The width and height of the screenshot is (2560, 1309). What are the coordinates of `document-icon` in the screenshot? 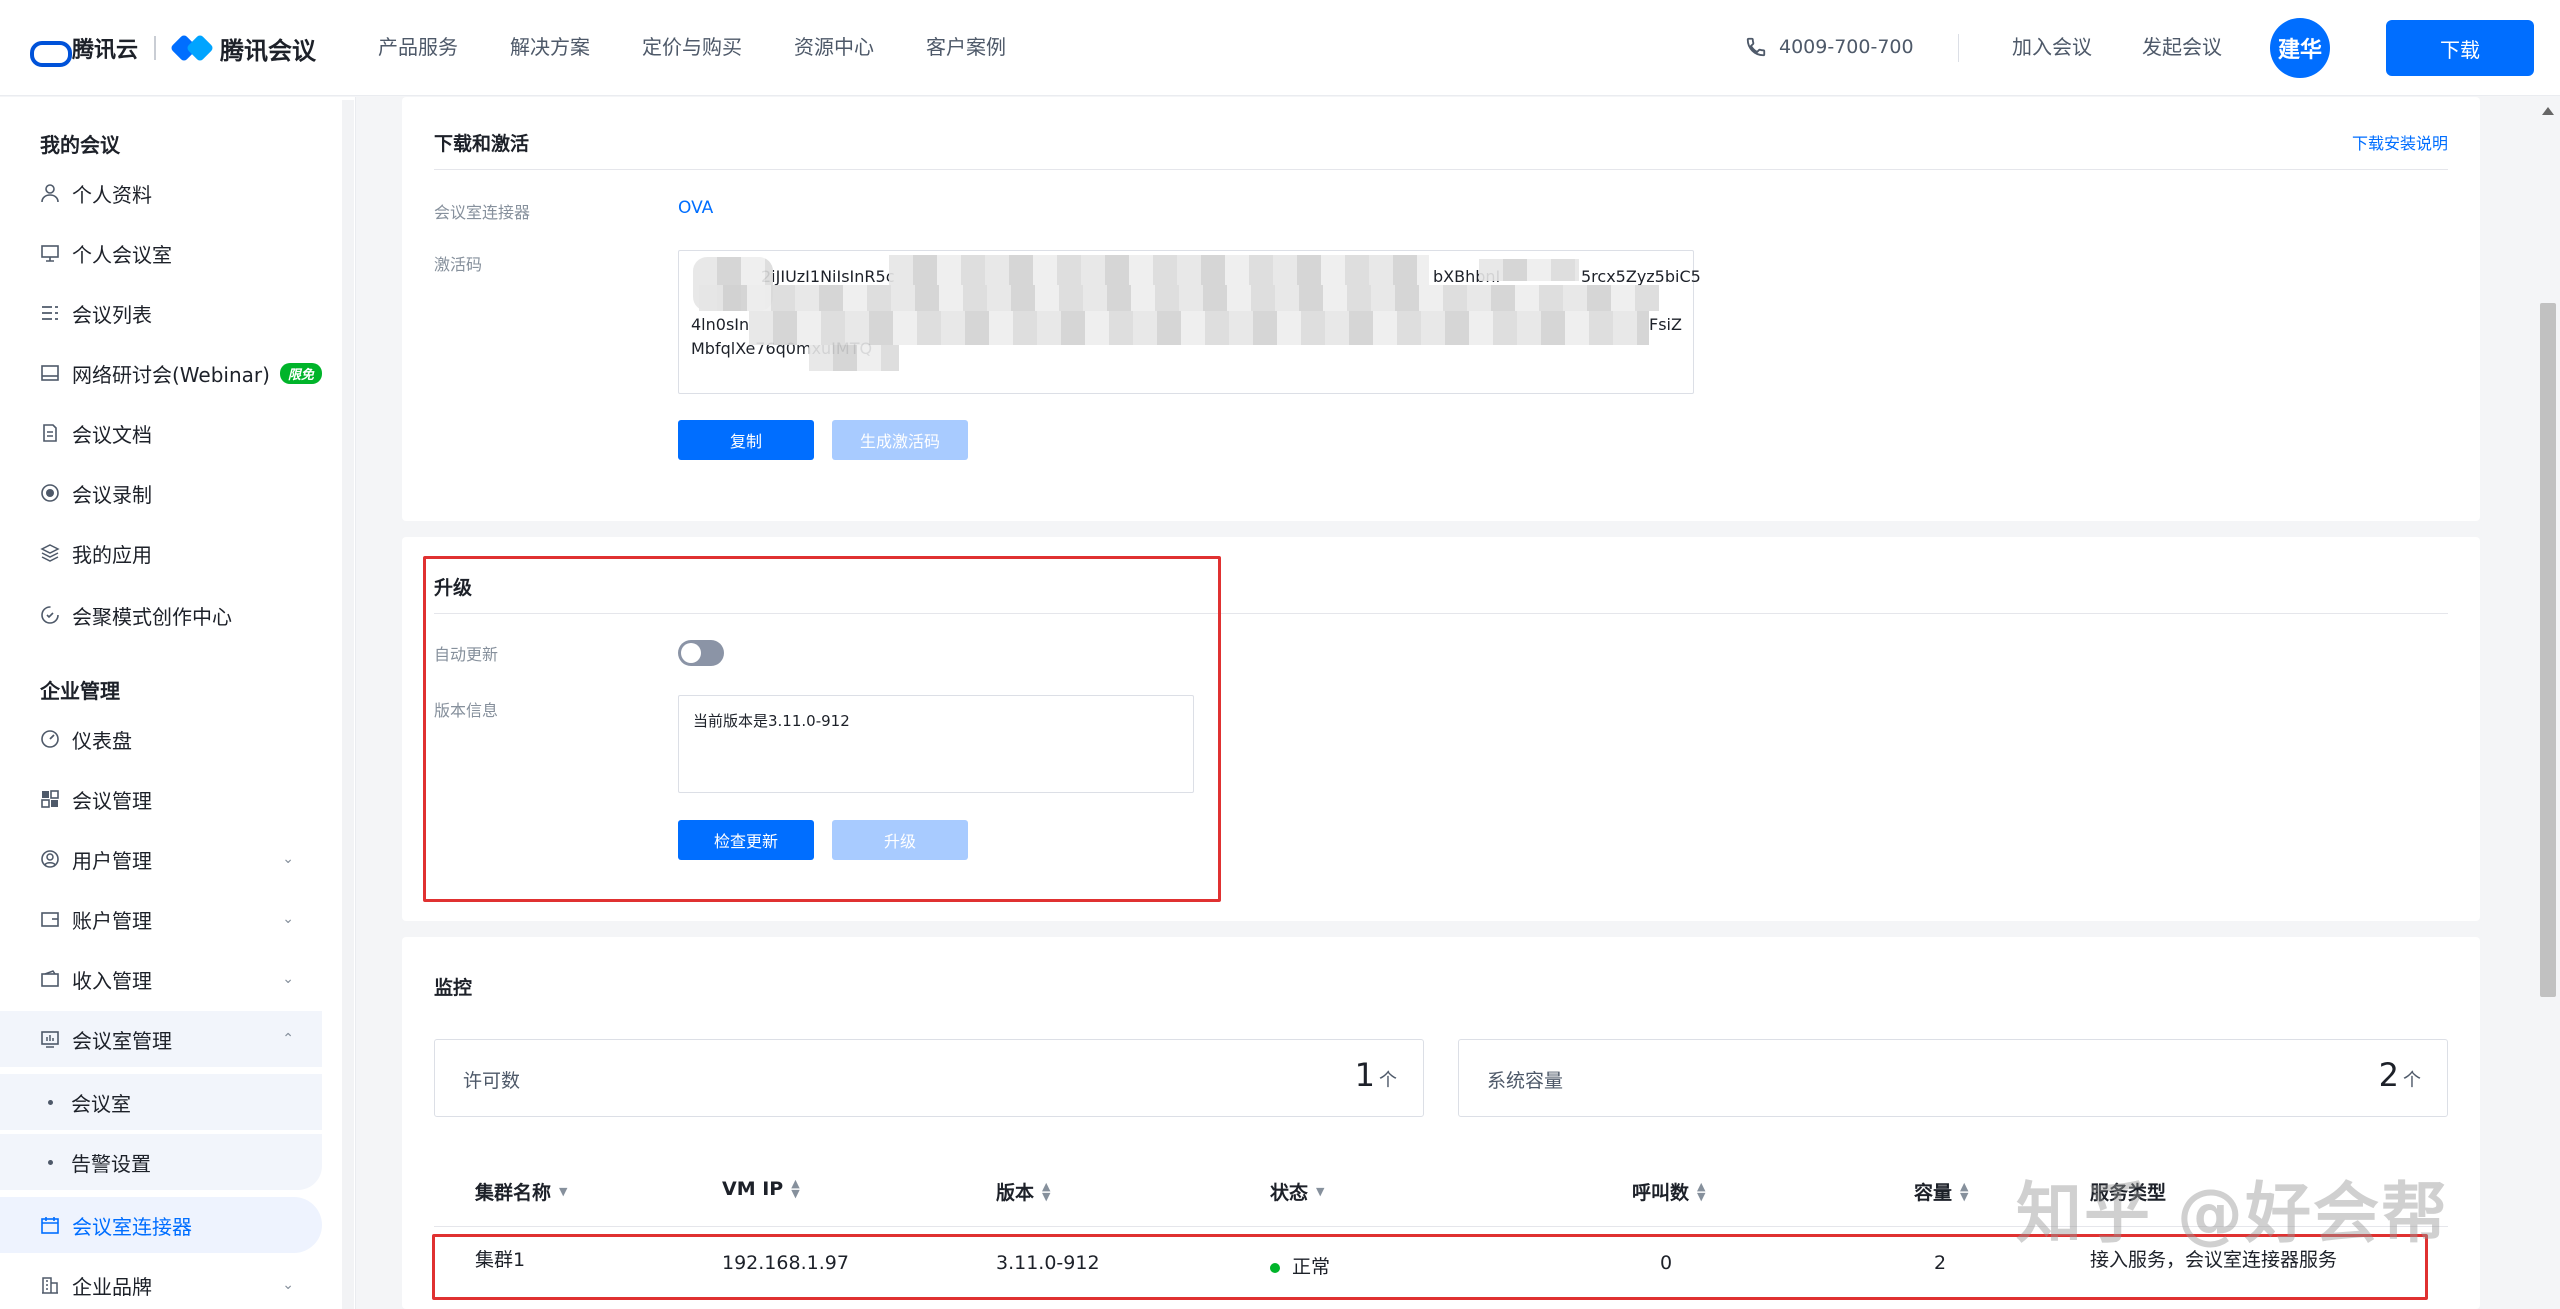 It's located at (50, 433).